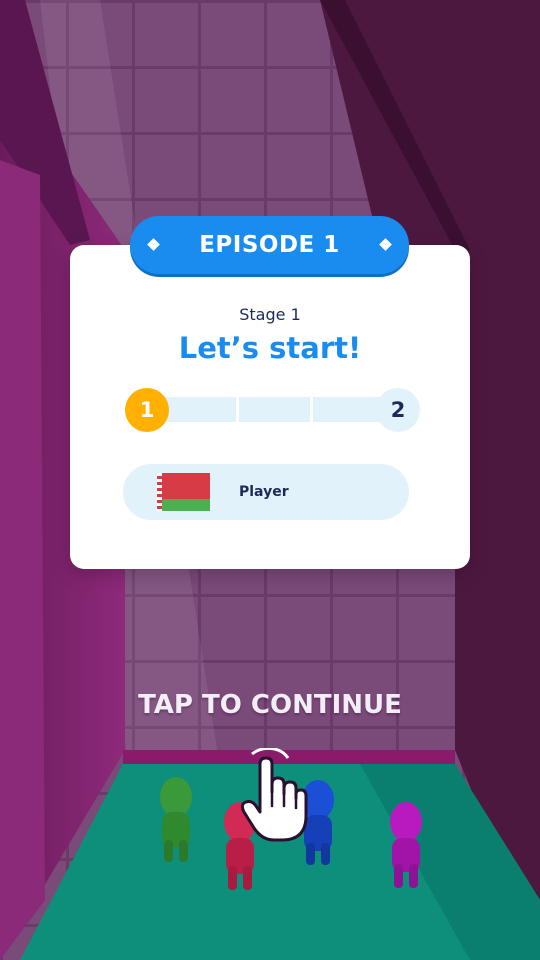 Image resolution: width=540 pixels, height=960 pixels. Describe the element at coordinates (270, 314) in the screenshot. I see `stage-label: Stage 1` at that location.